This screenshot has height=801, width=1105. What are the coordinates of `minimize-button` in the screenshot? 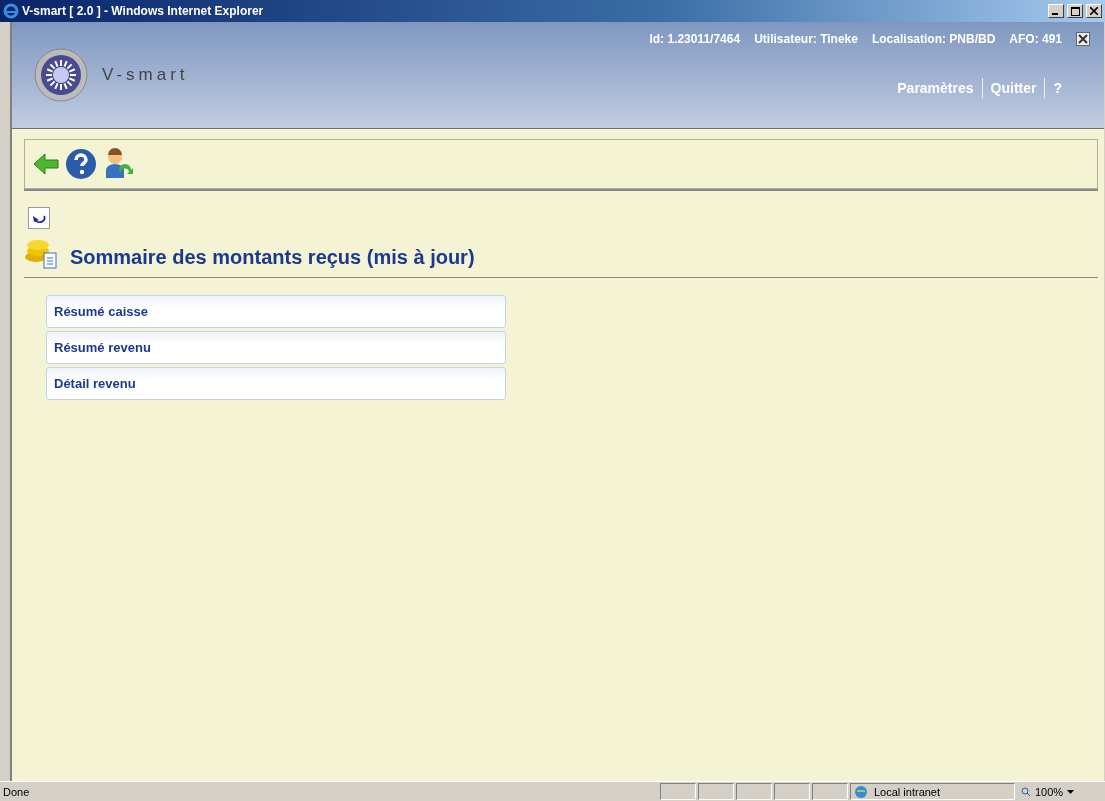 It's located at (1056, 11).